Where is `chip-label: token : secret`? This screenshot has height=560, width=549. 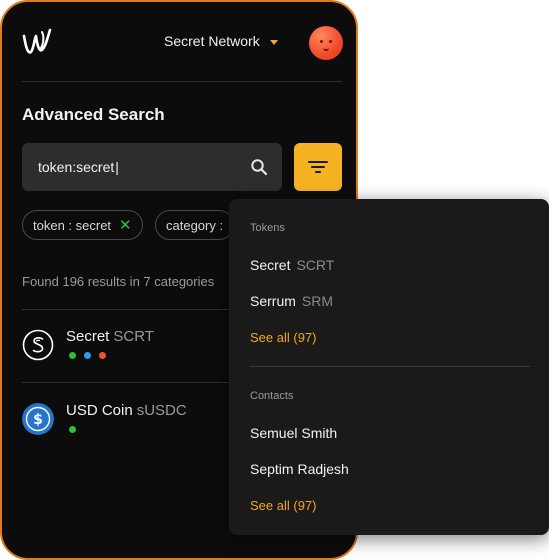
chip-label: token : secret is located at coordinates (72, 225).